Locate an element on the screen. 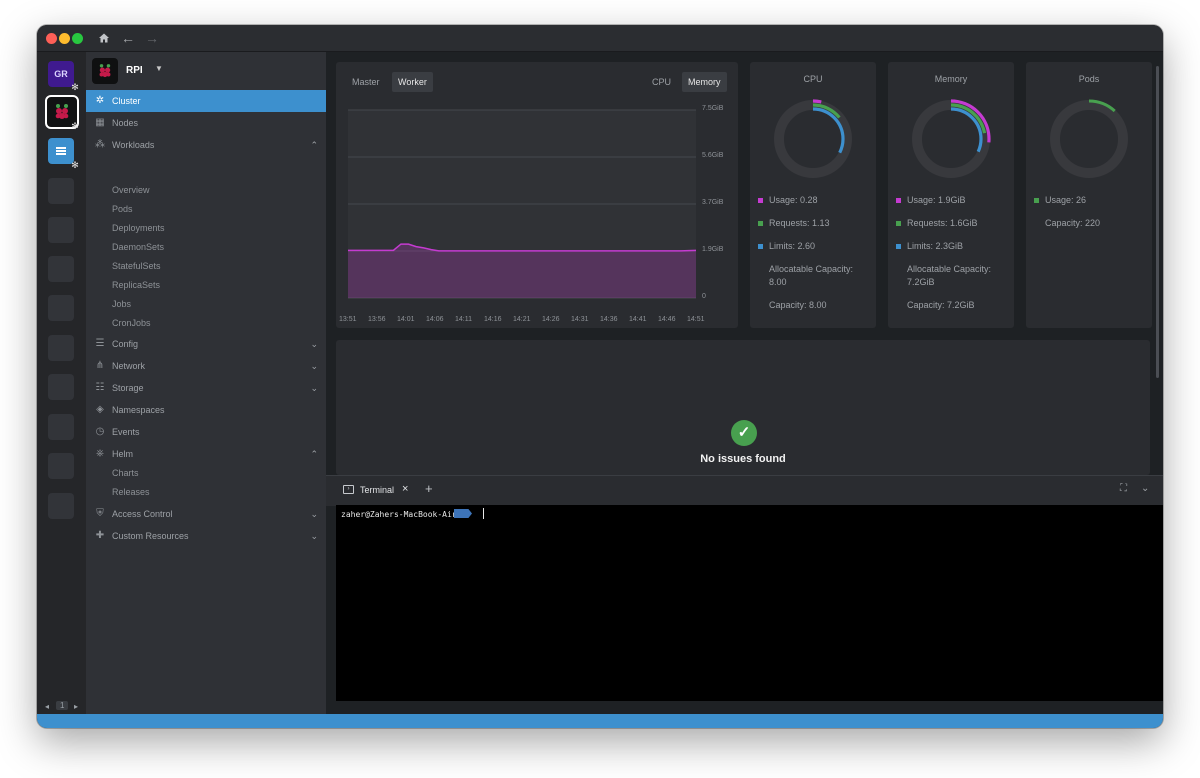 The height and width of the screenshot is (778, 1200). puzzle-icon: ✚ is located at coordinates (100, 535).